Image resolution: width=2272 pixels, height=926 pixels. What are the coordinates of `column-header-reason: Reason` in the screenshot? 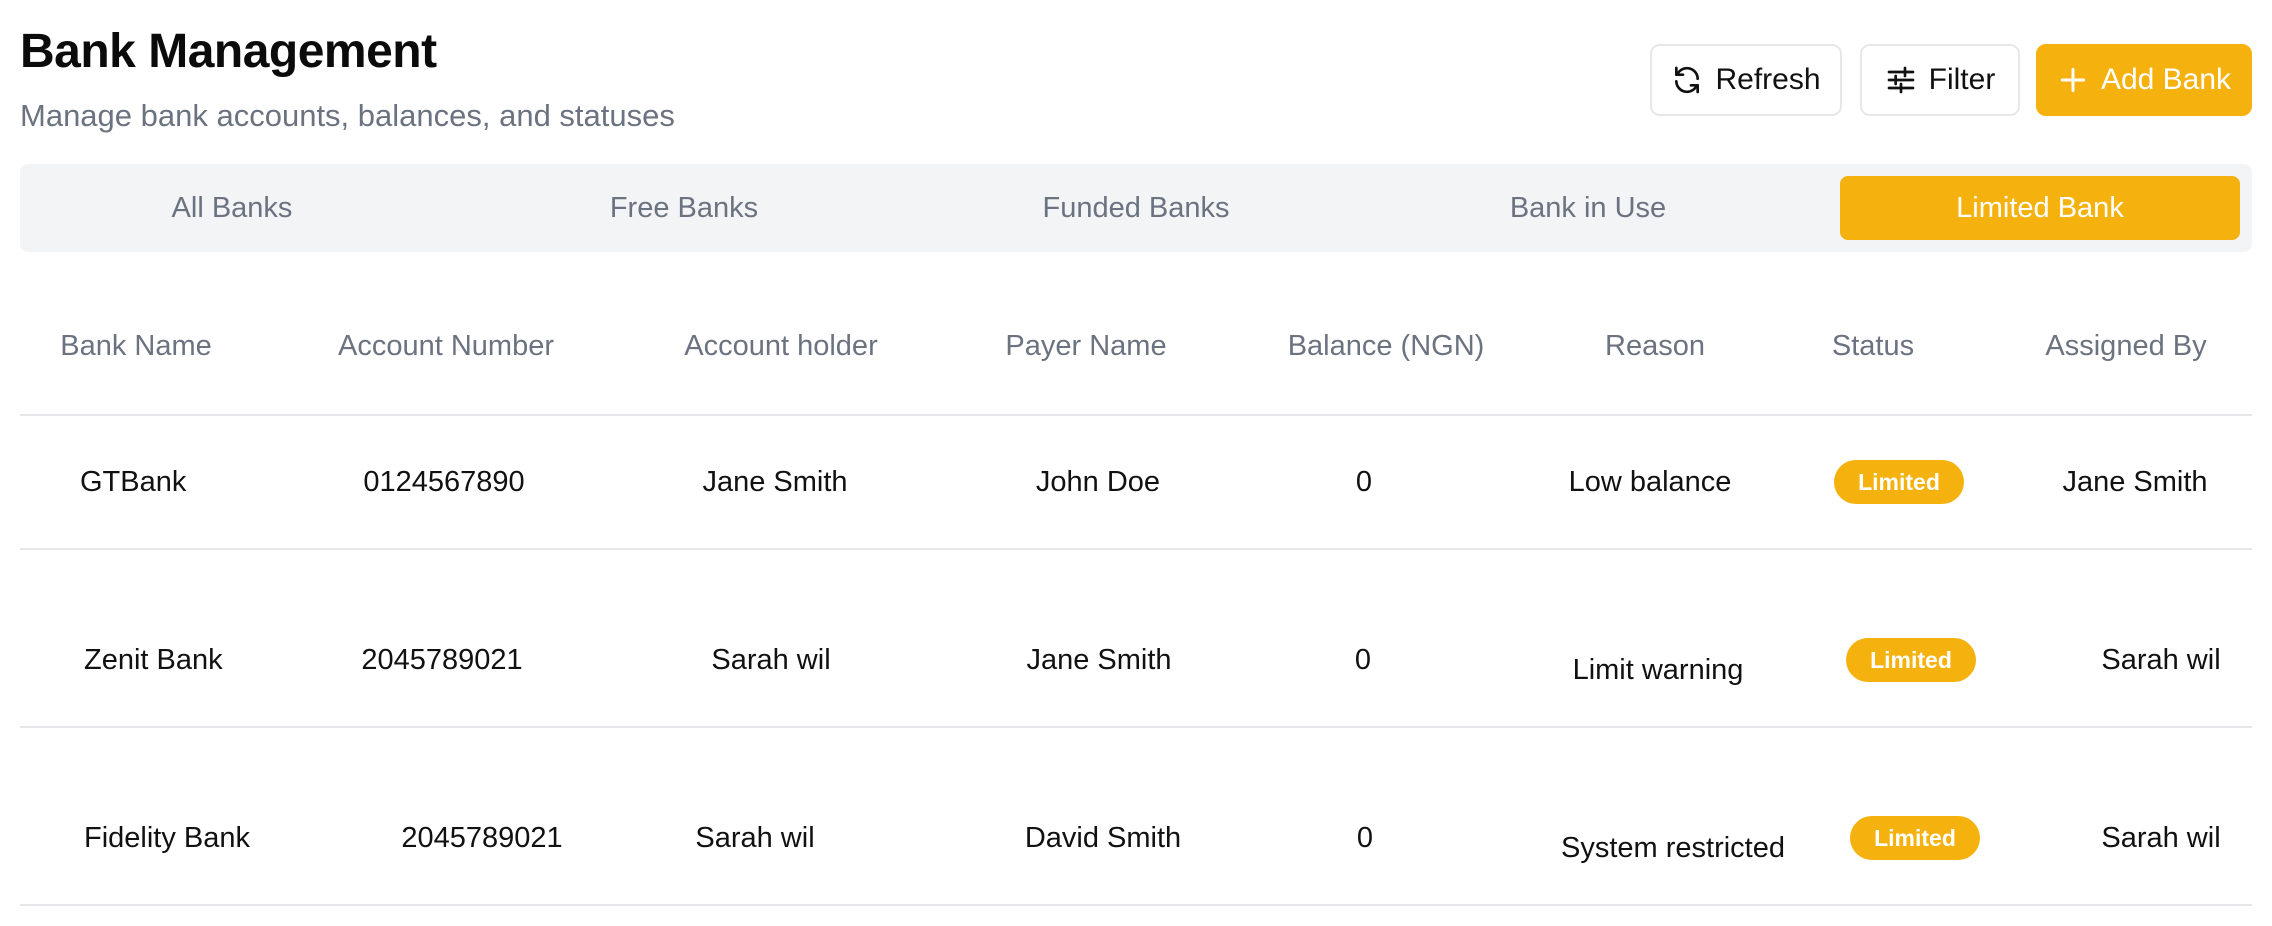 It's located at (1655, 346).